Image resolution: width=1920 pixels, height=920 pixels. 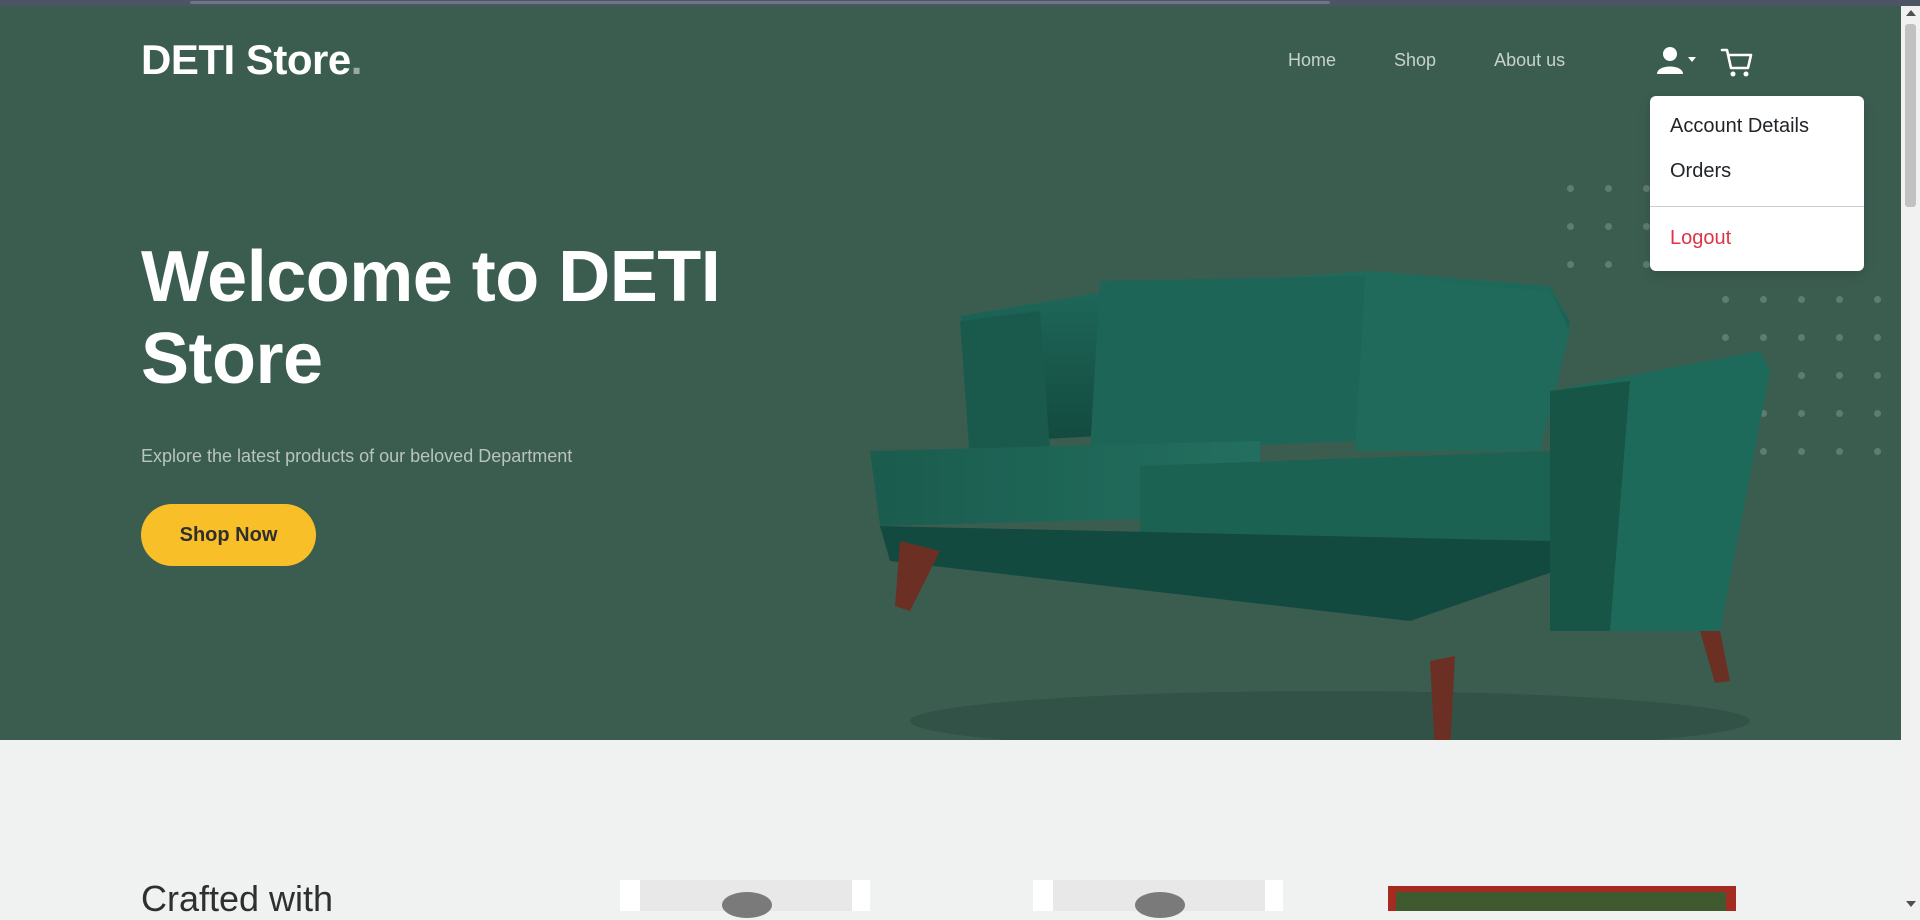 What do you see at coordinates (1700, 171) in the screenshot?
I see `orders-link: Orders` at bounding box center [1700, 171].